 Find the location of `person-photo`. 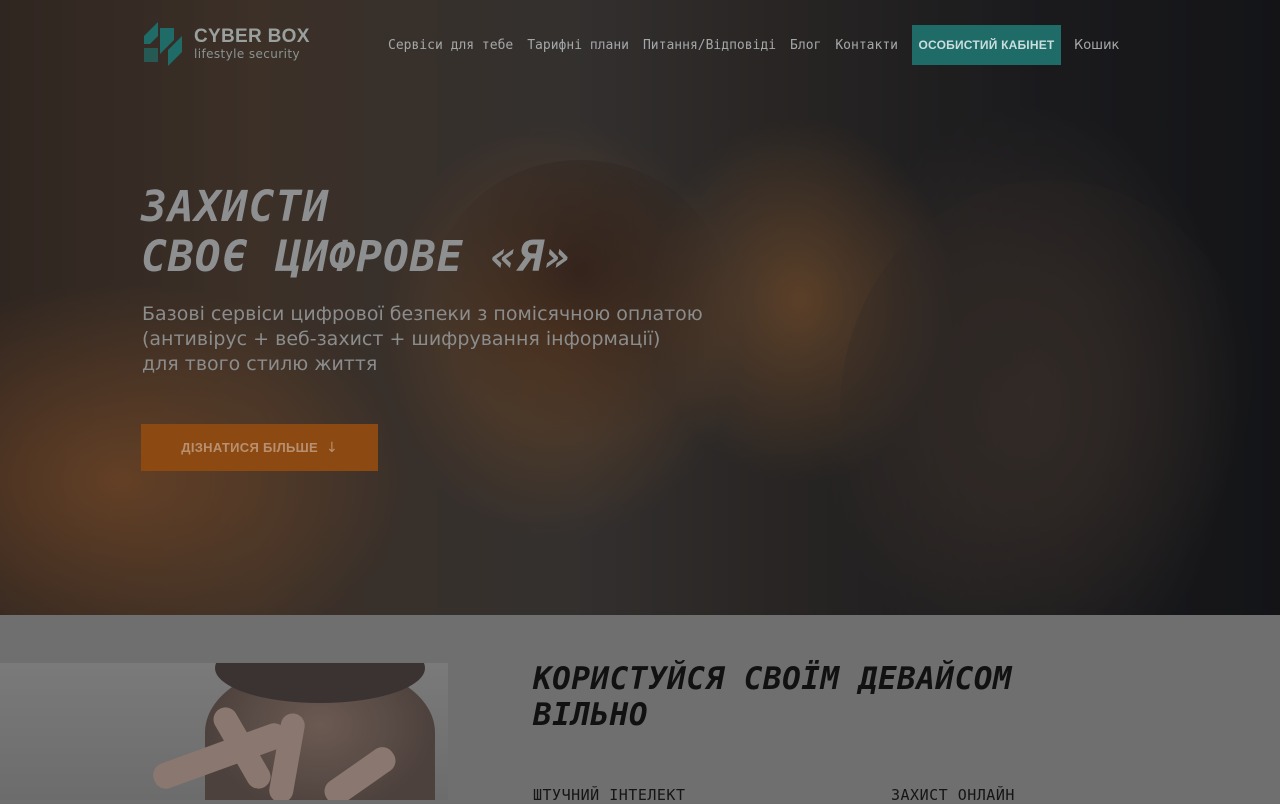

person-photo is located at coordinates (224, 731).